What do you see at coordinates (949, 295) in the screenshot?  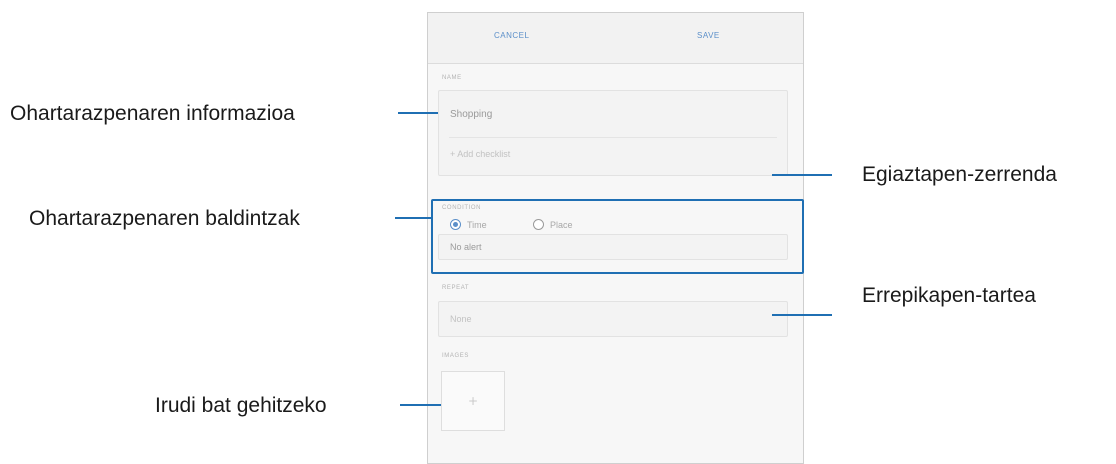 I see `callout-repeat-interval: Errepikapen-tartea` at bounding box center [949, 295].